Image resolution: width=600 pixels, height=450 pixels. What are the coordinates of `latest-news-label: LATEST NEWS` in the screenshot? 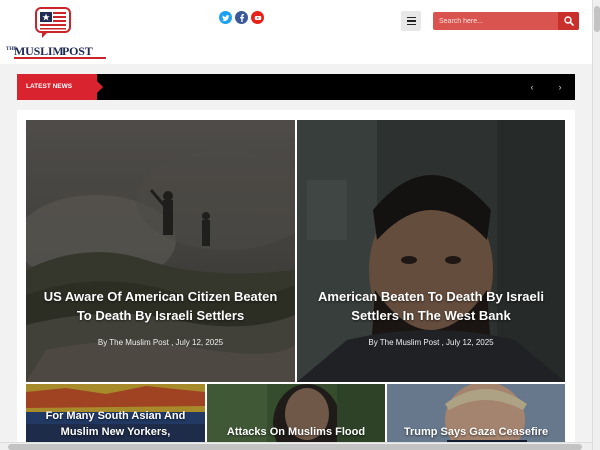 It's located at (60, 87).